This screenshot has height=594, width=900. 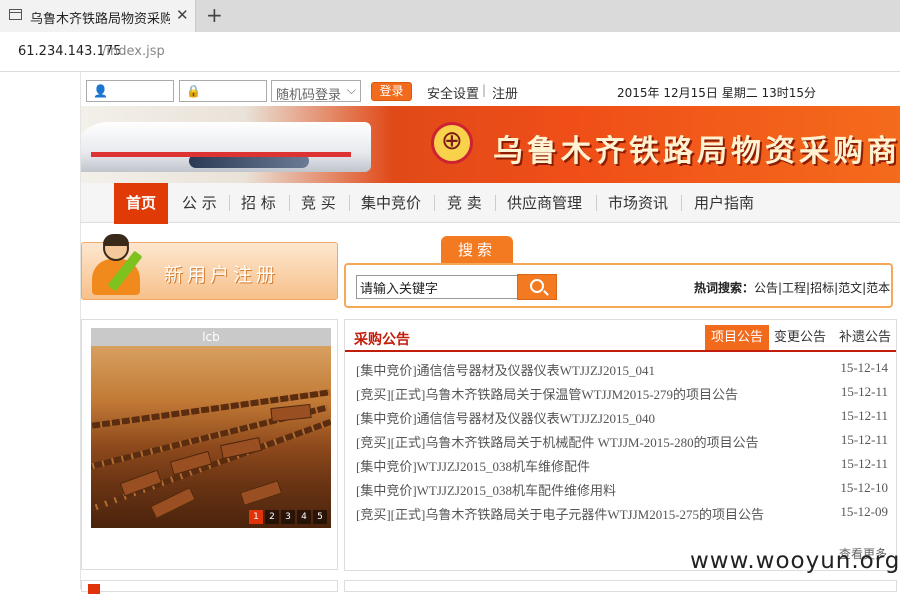 I want to click on new-tab-button: +, so click(x=214, y=15).